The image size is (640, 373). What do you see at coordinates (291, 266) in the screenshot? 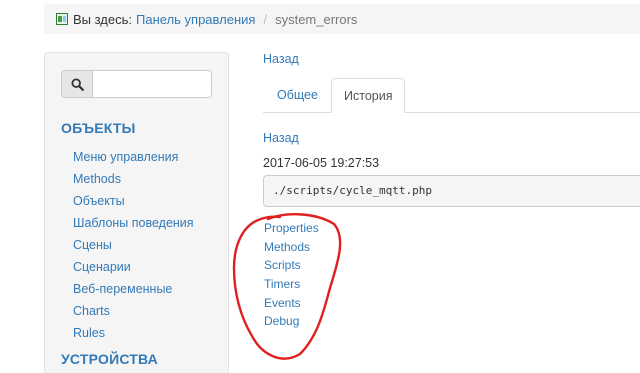
I see `link-scripts: Scripts` at bounding box center [291, 266].